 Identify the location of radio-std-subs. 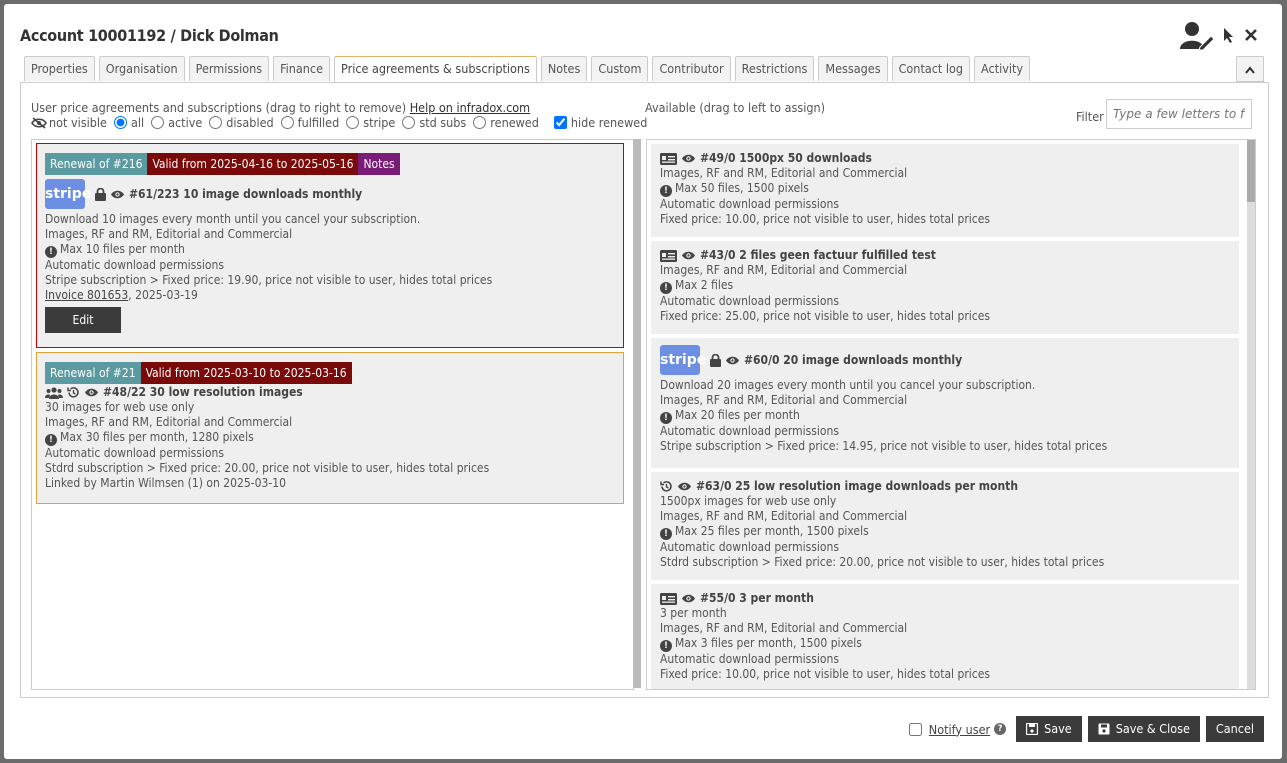
(409, 122).